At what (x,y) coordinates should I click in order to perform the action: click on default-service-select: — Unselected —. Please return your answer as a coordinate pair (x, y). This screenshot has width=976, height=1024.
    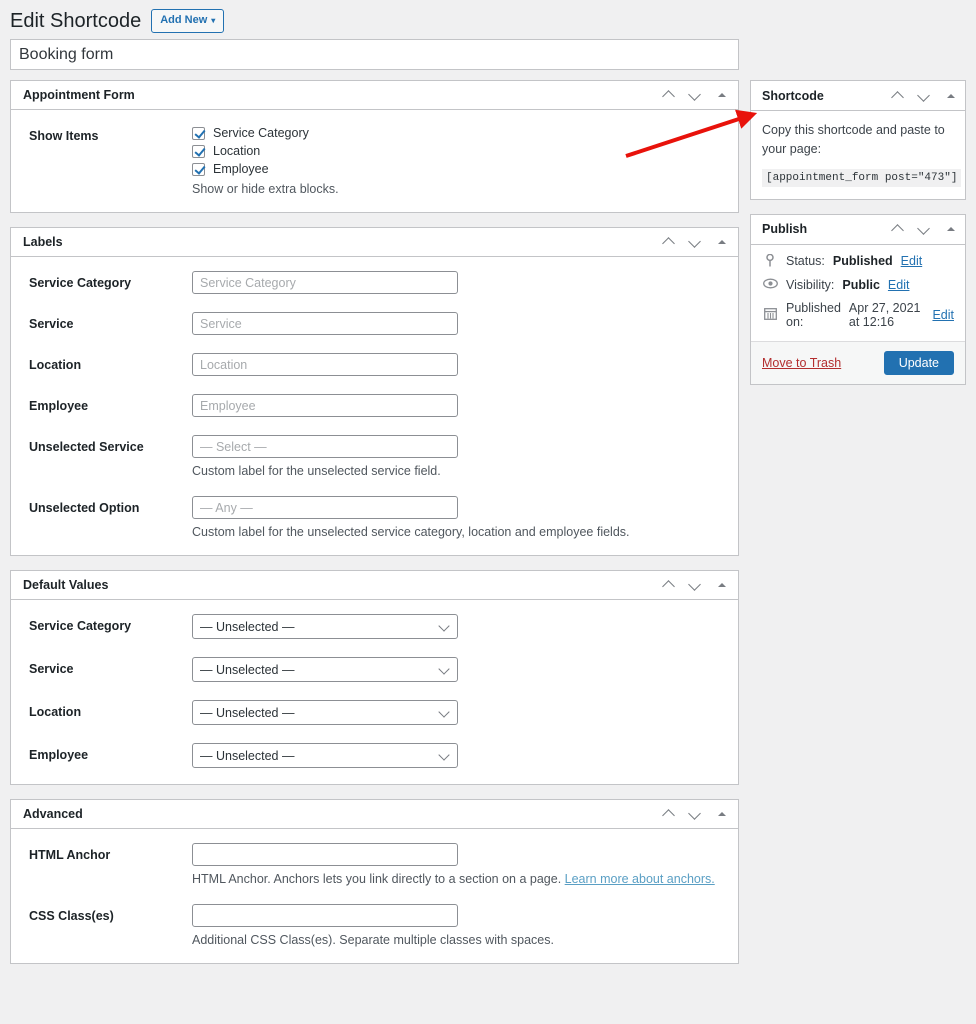
    Looking at the image, I should click on (325, 669).